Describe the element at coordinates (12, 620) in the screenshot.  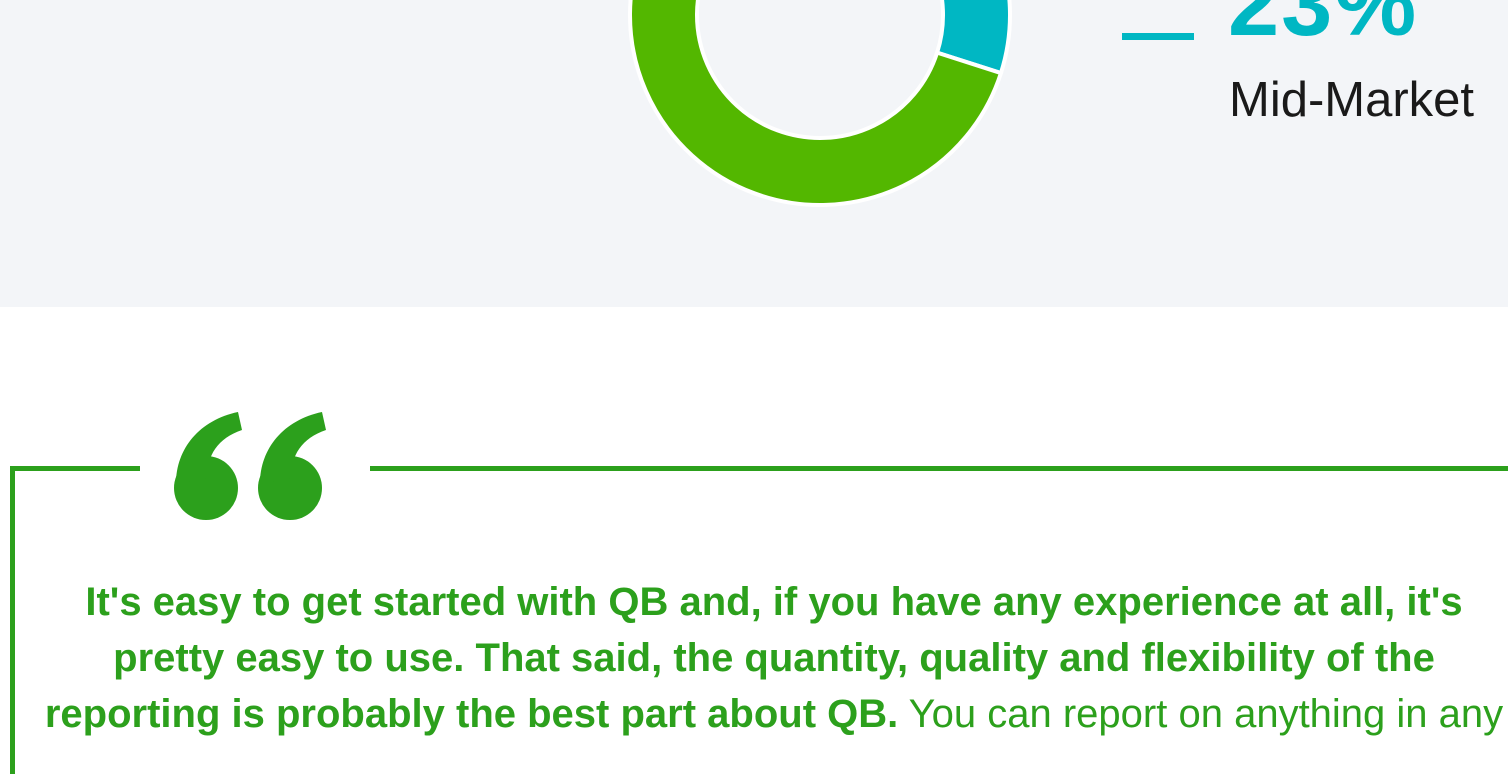
I see `frame-line-left` at that location.